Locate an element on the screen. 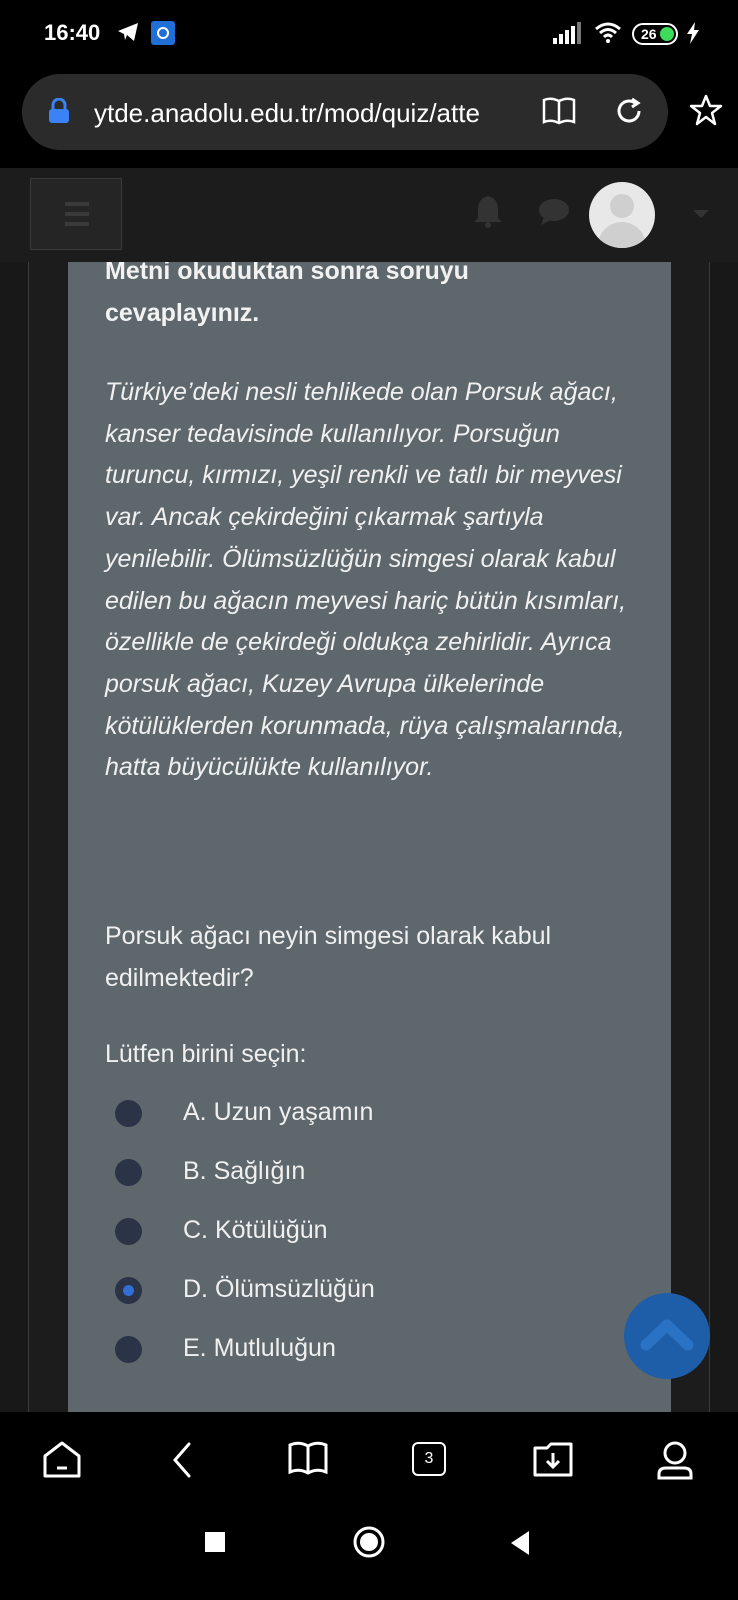 Image resolution: width=738 pixels, height=1600 pixels. browser-toolbar: 3 is located at coordinates (369, 1462).